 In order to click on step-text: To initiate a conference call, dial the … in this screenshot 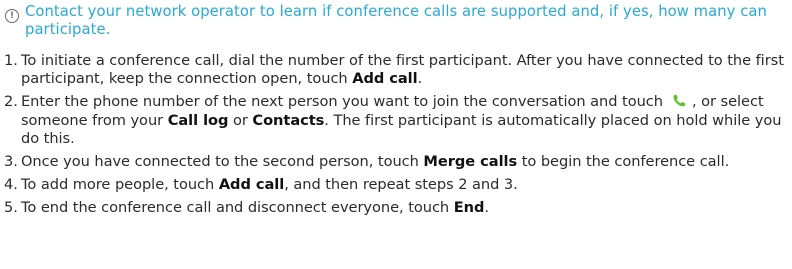, I will do `click(402, 69)`.